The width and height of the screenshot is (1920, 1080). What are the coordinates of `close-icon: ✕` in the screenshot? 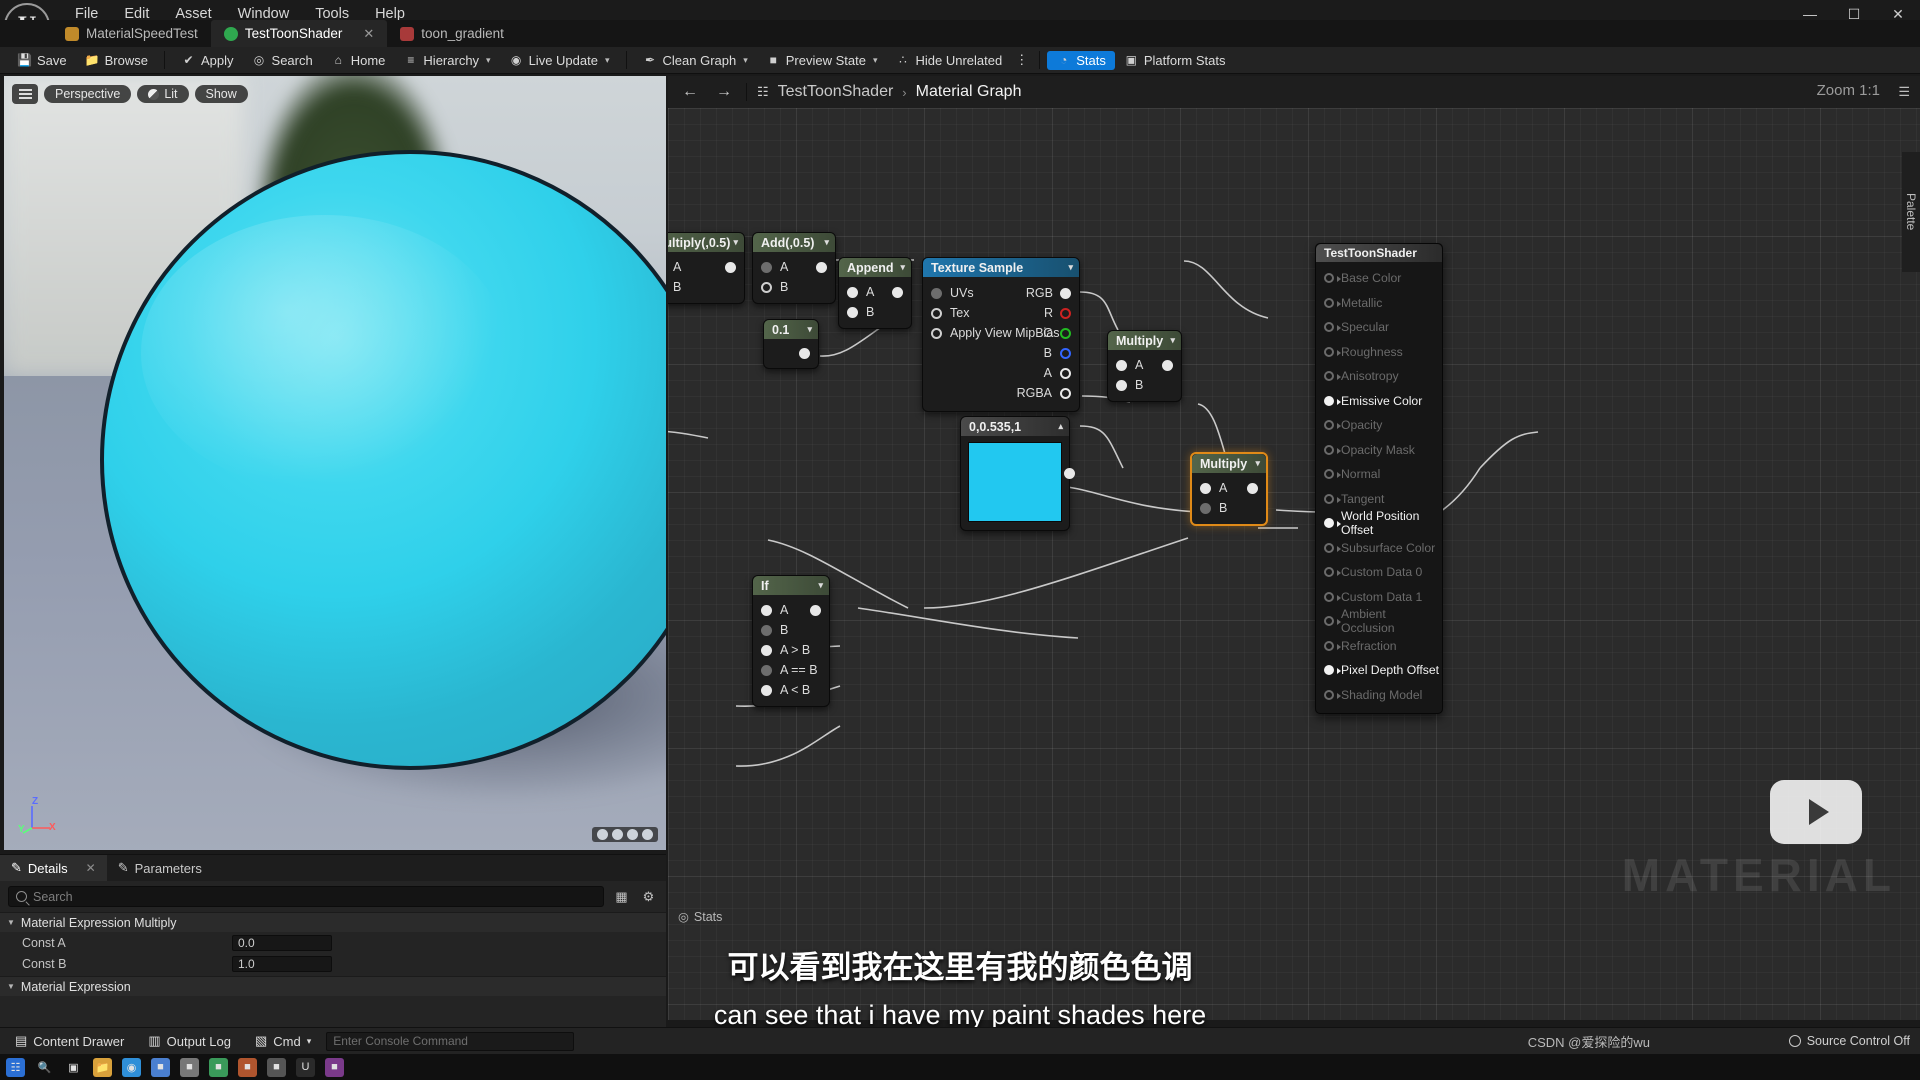 It's located at (91, 868).